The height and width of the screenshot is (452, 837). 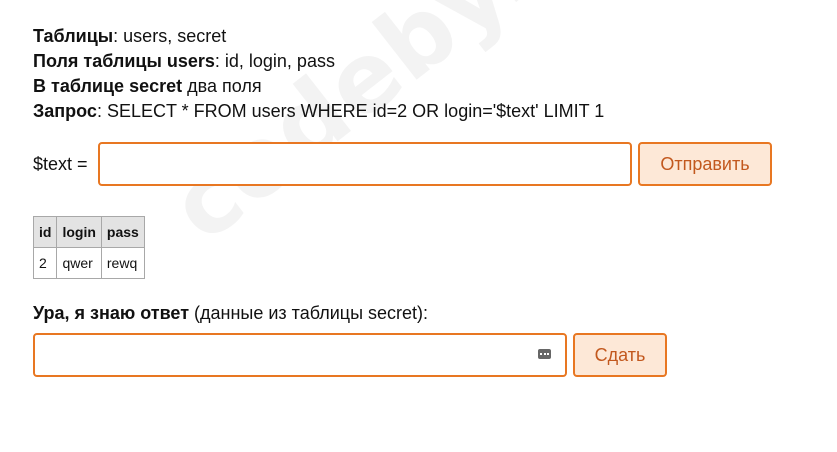 What do you see at coordinates (111, 313) in the screenshot?
I see `answer-label-bold: Ура, я знаю ответ` at bounding box center [111, 313].